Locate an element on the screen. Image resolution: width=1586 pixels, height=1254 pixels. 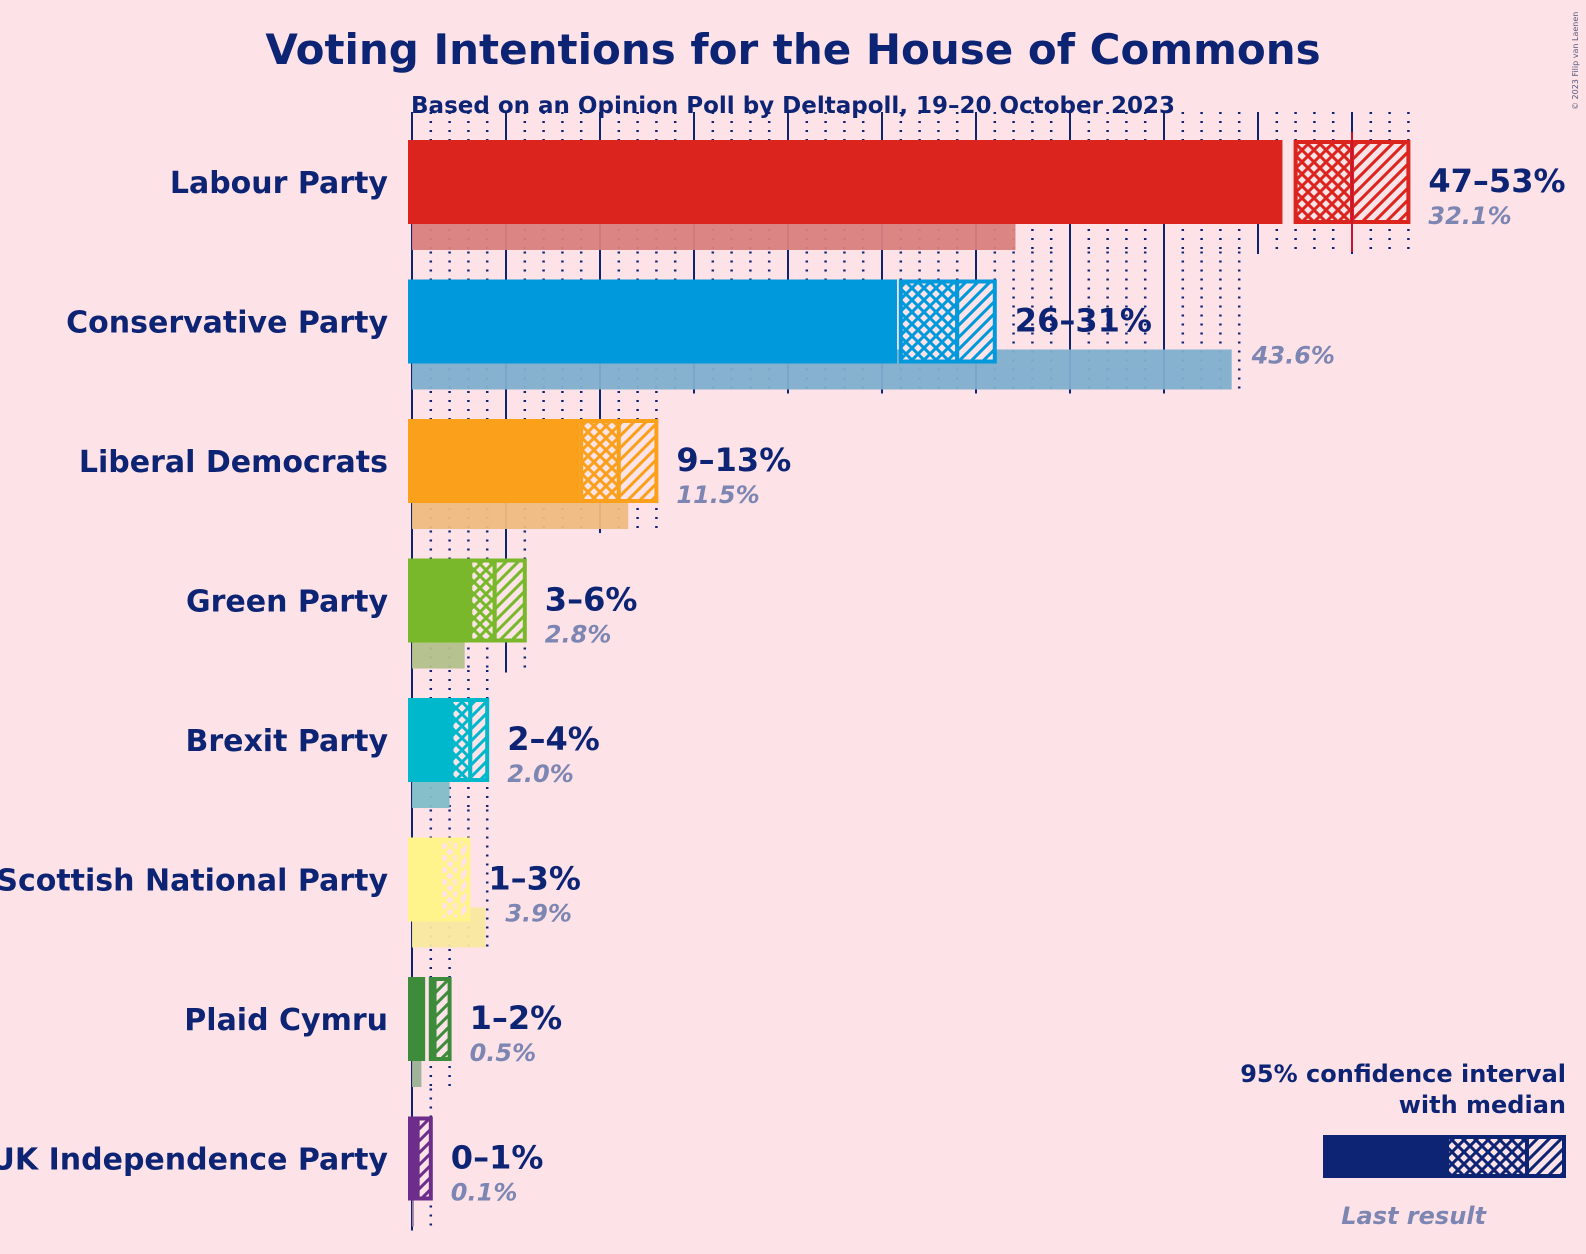
range-label: 2–4% is located at coordinates (553, 739).